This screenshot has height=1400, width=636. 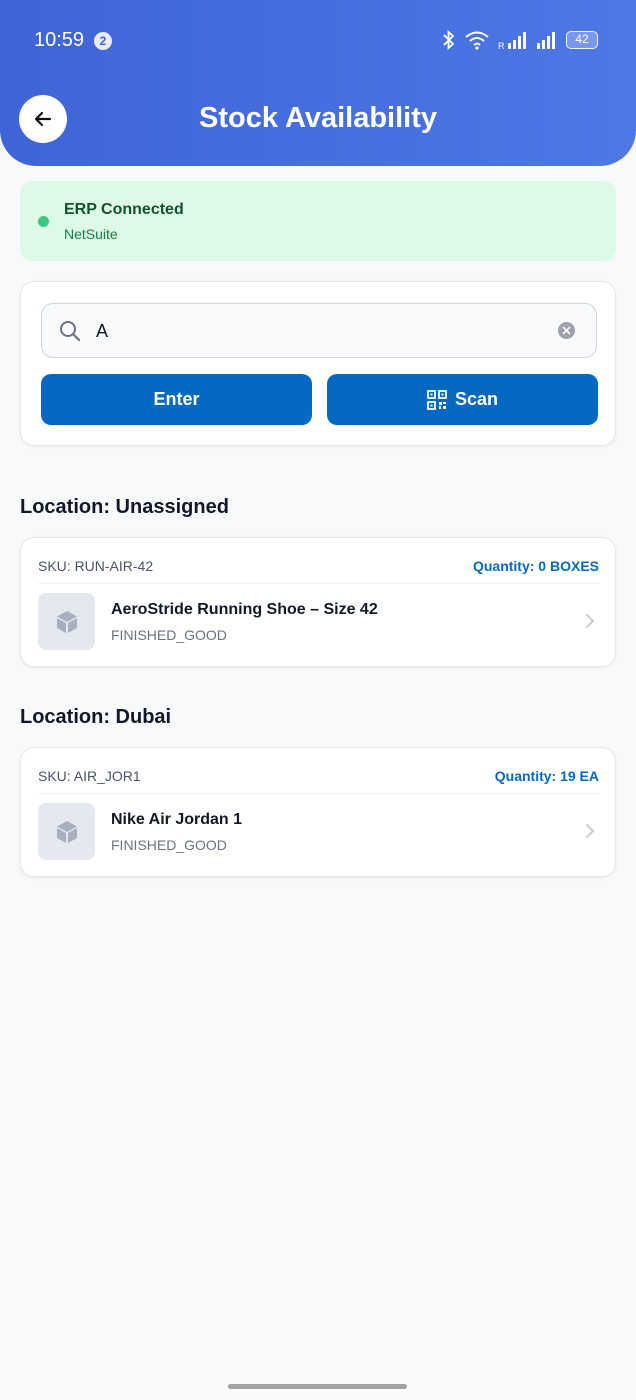 What do you see at coordinates (449, 40) in the screenshot?
I see `bluetooth-icon` at bounding box center [449, 40].